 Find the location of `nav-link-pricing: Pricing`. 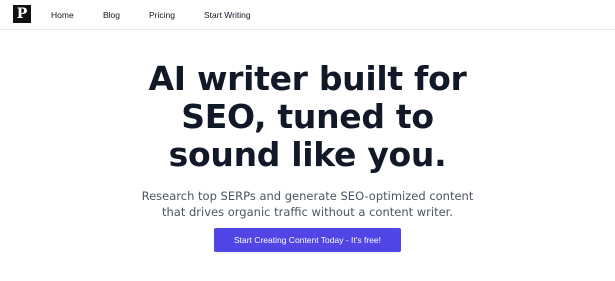

nav-link-pricing: Pricing is located at coordinates (162, 15).